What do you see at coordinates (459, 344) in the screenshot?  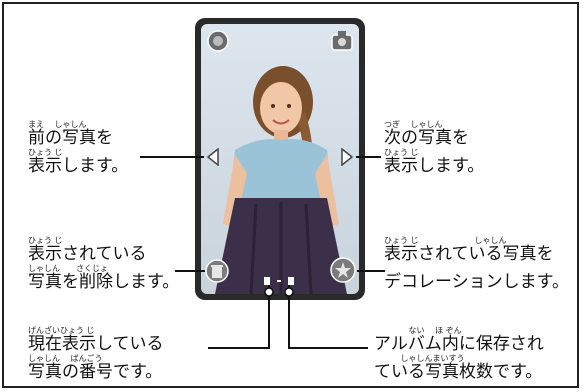 I see `annotation-line: アルバム内に保存され` at bounding box center [459, 344].